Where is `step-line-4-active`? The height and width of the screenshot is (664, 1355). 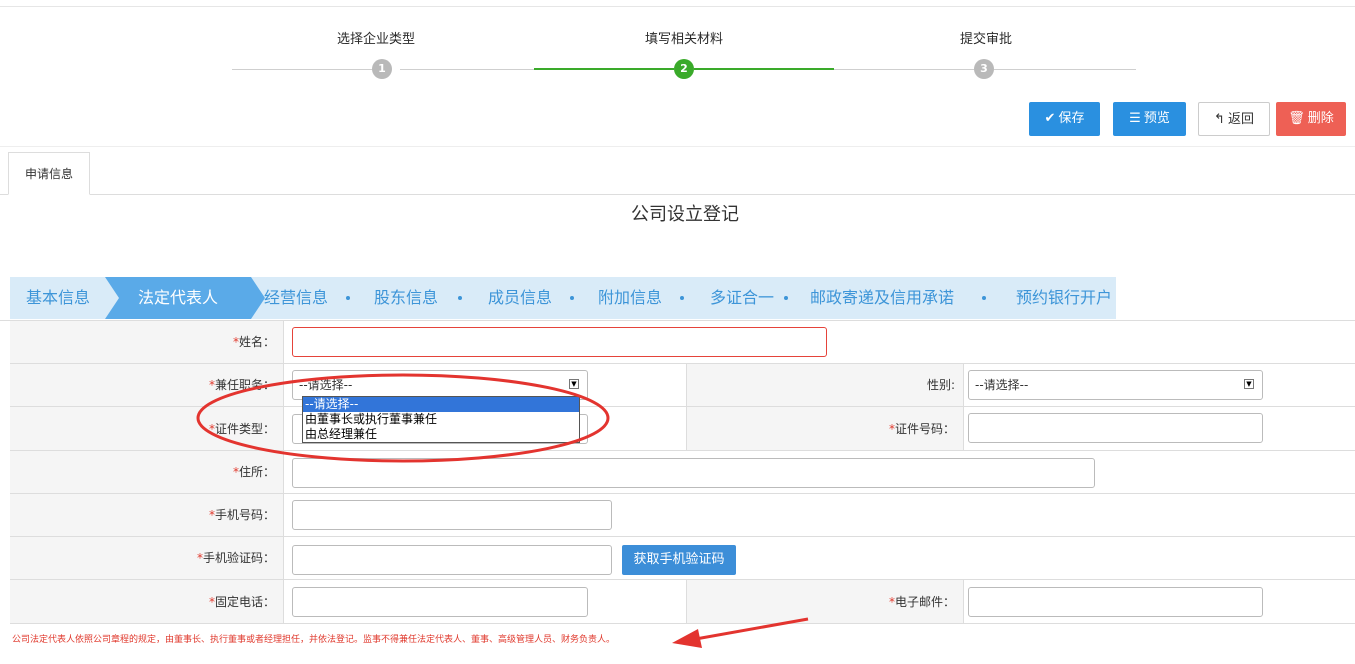
step-line-4-active is located at coordinates (764, 69).